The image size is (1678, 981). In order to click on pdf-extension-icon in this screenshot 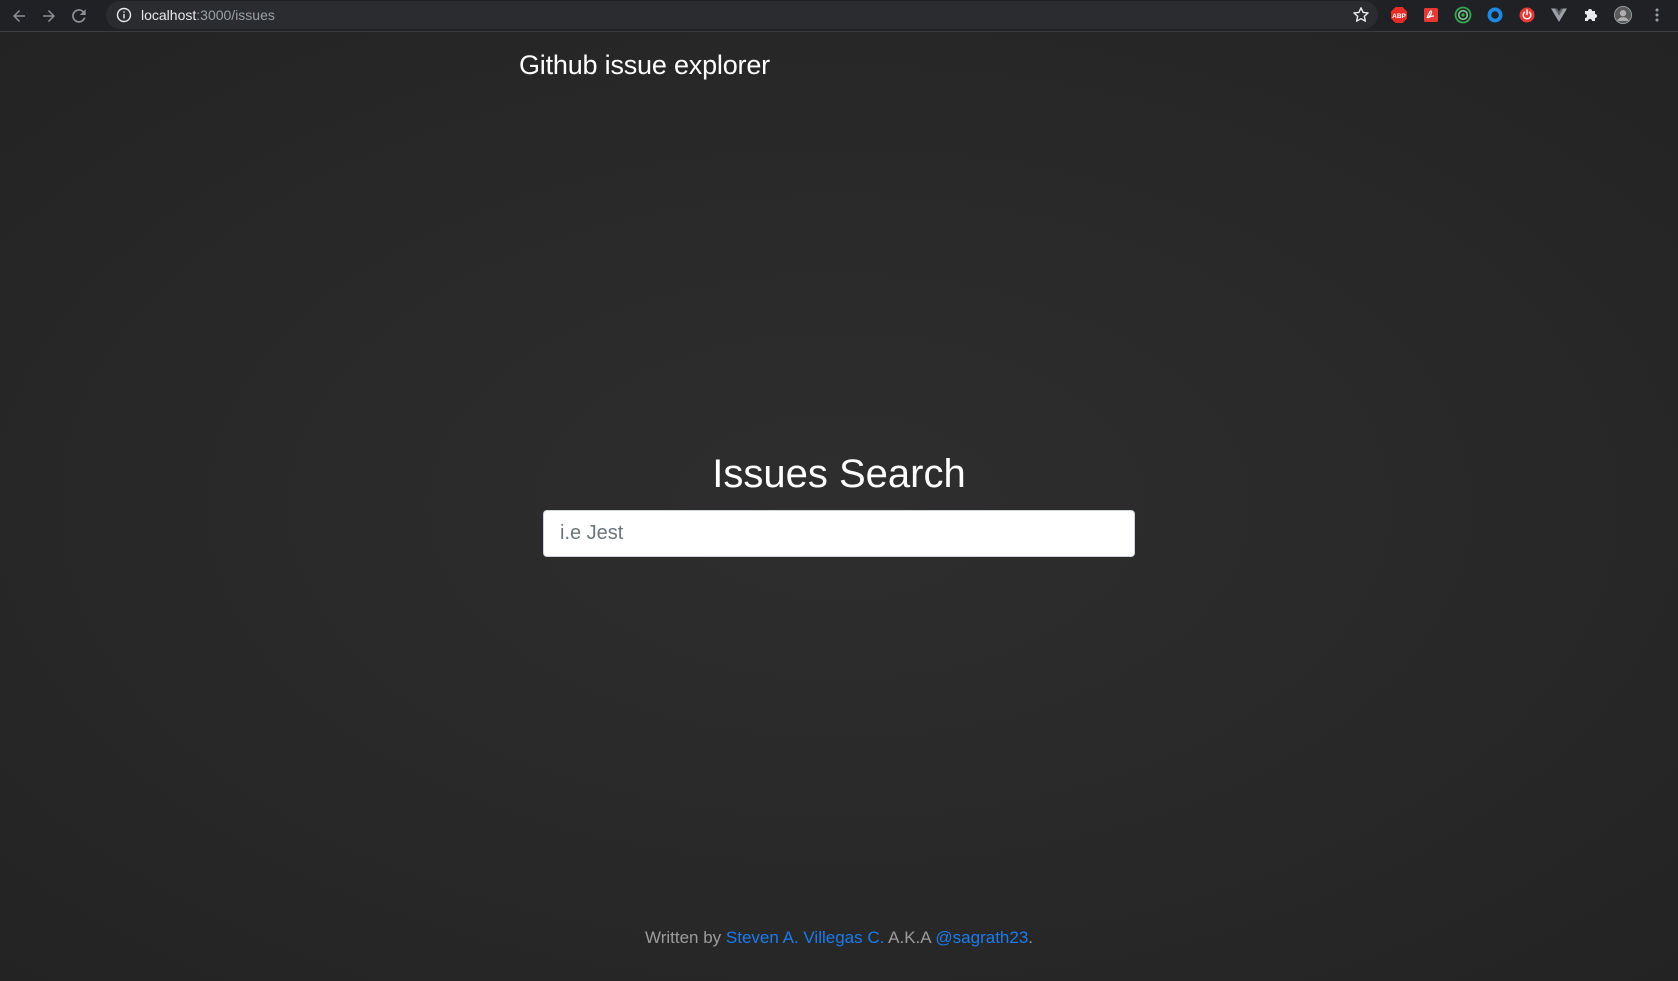, I will do `click(1431, 15)`.